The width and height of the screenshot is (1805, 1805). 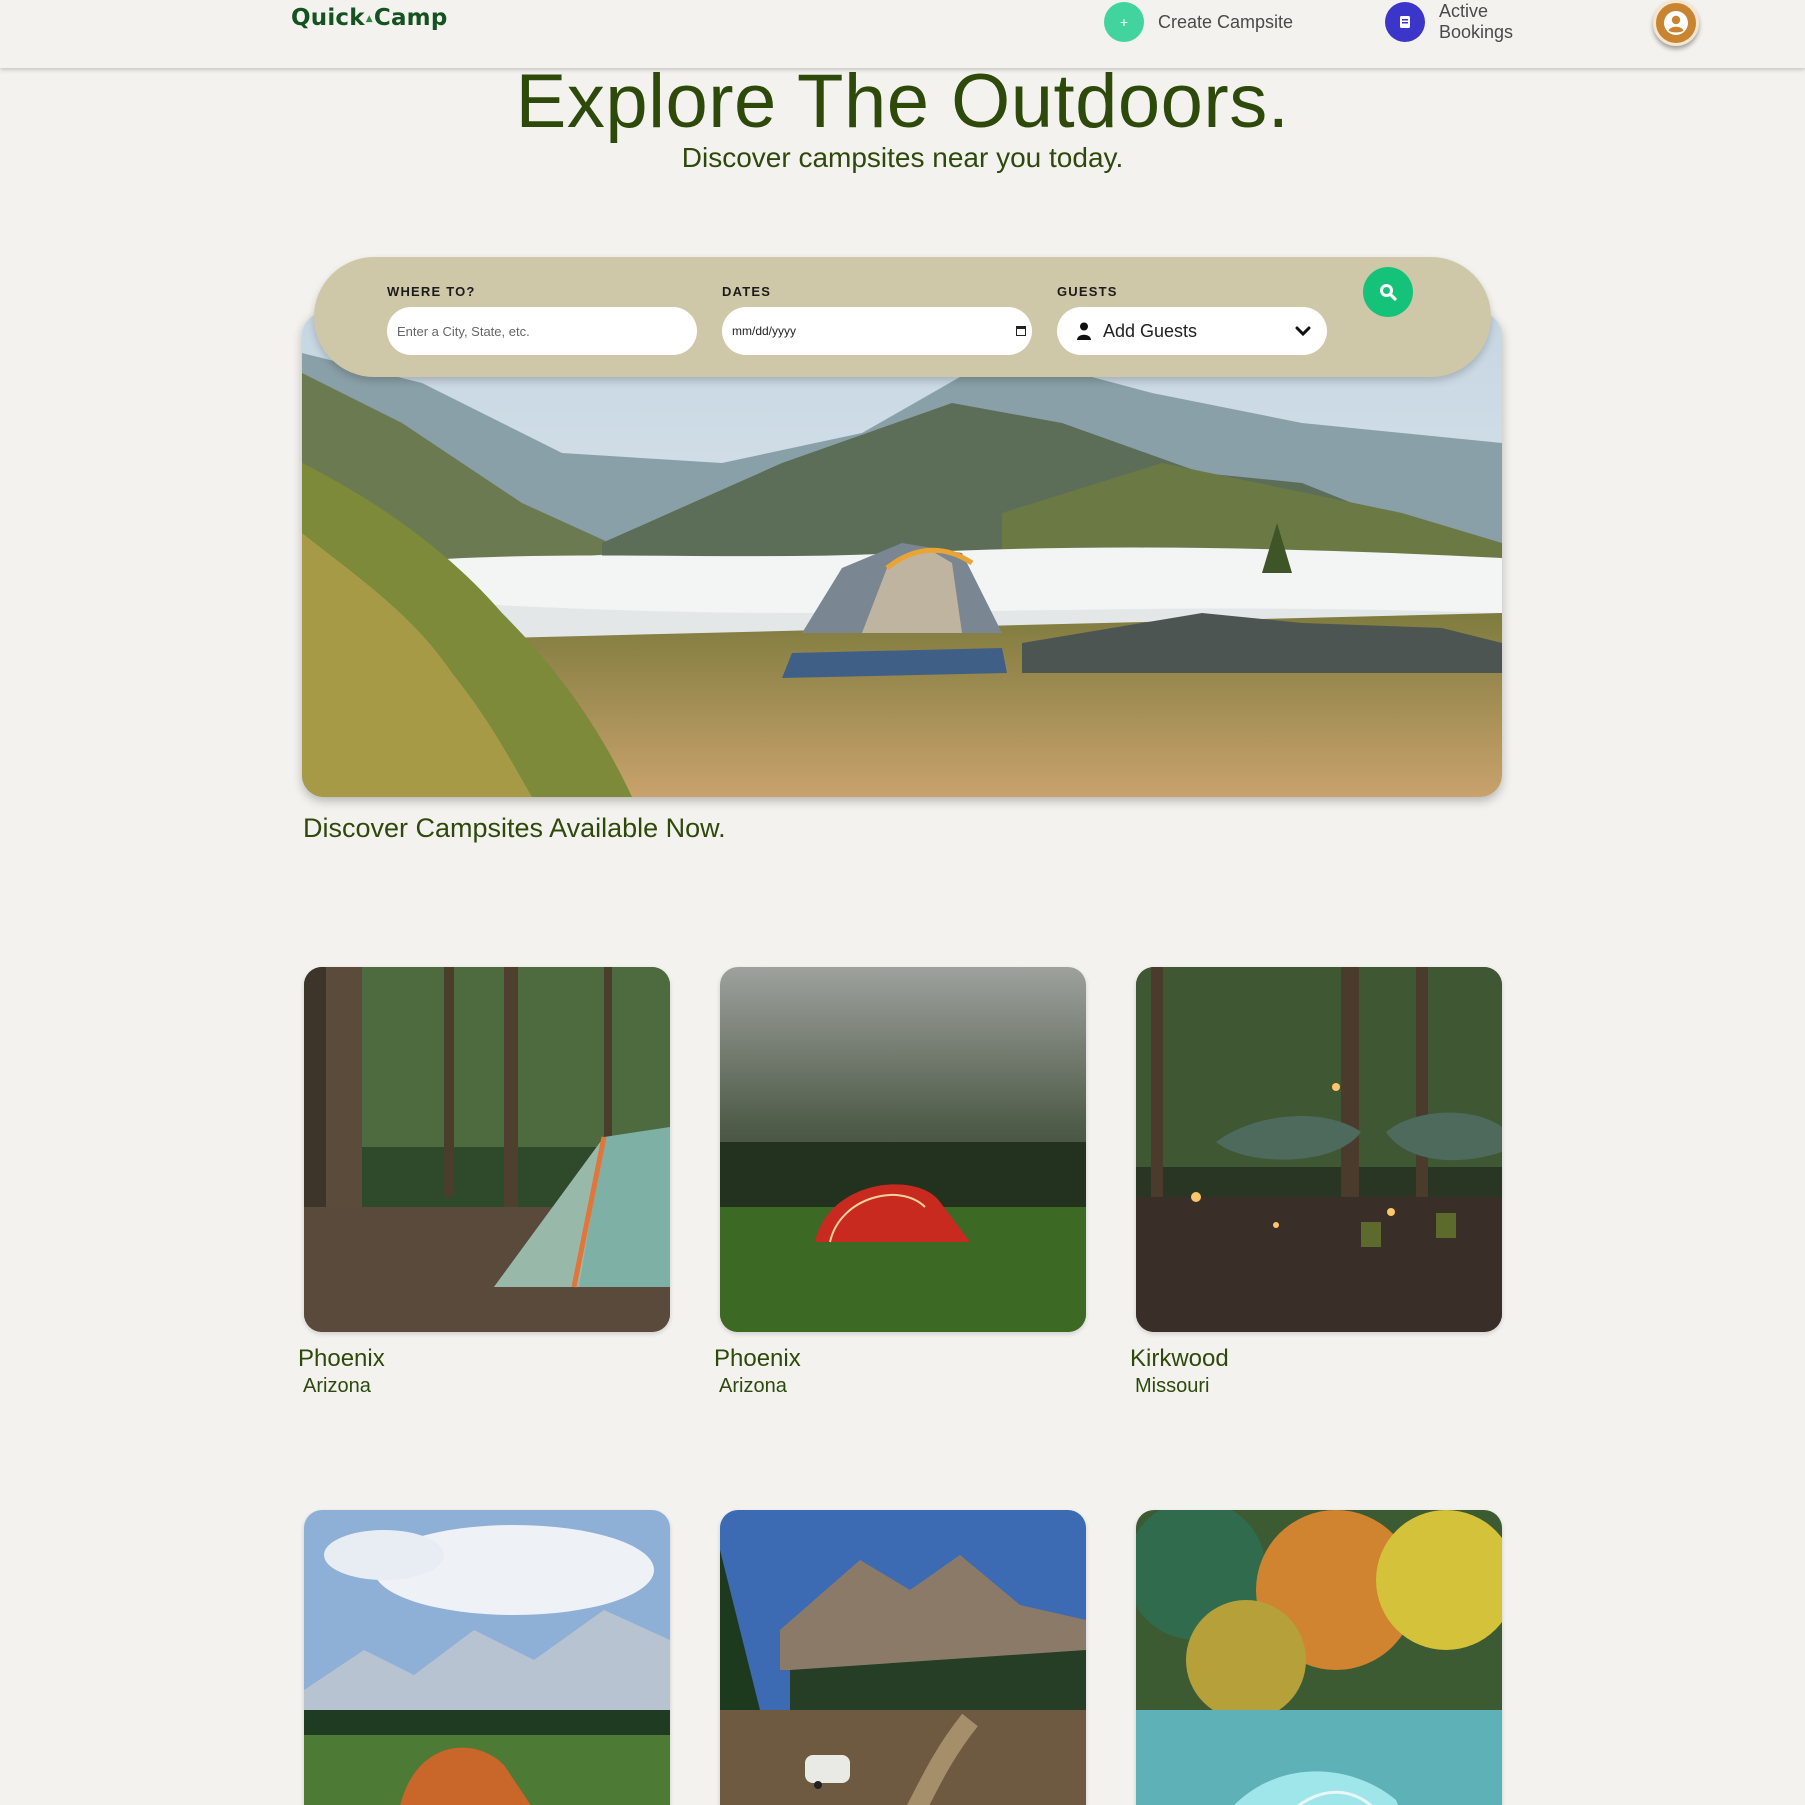 I want to click on dates-label: DATES, so click(x=747, y=291).